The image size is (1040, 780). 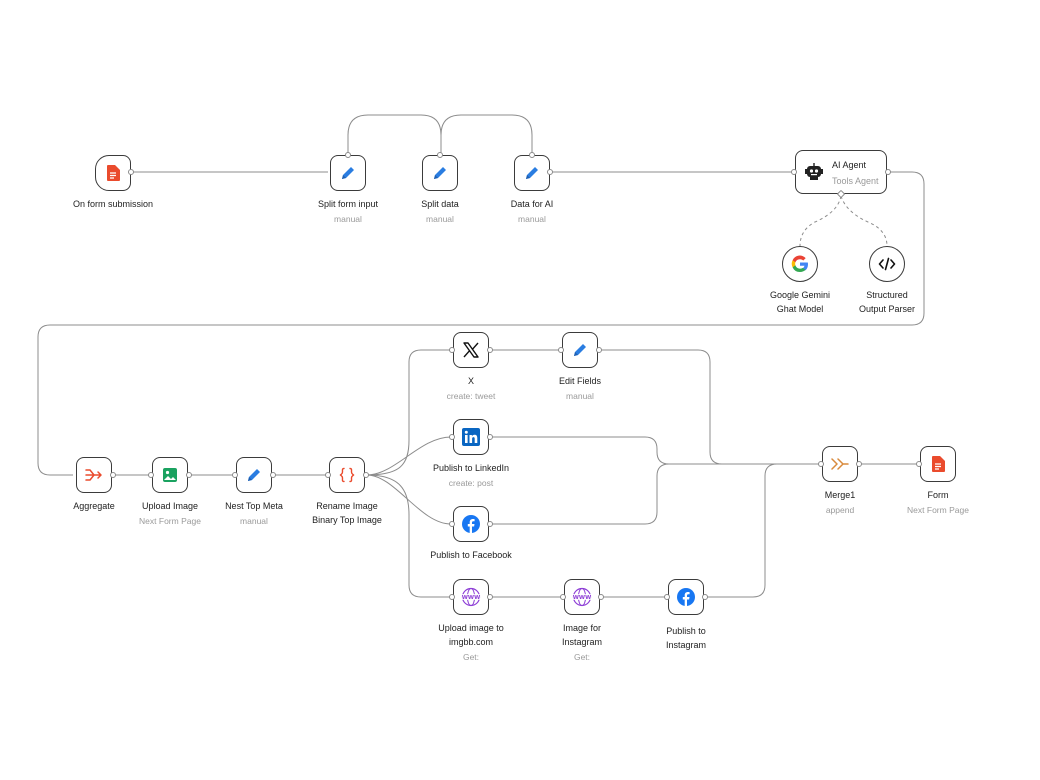 I want to click on node-sublabel: Next Form Page, so click(x=938, y=510).